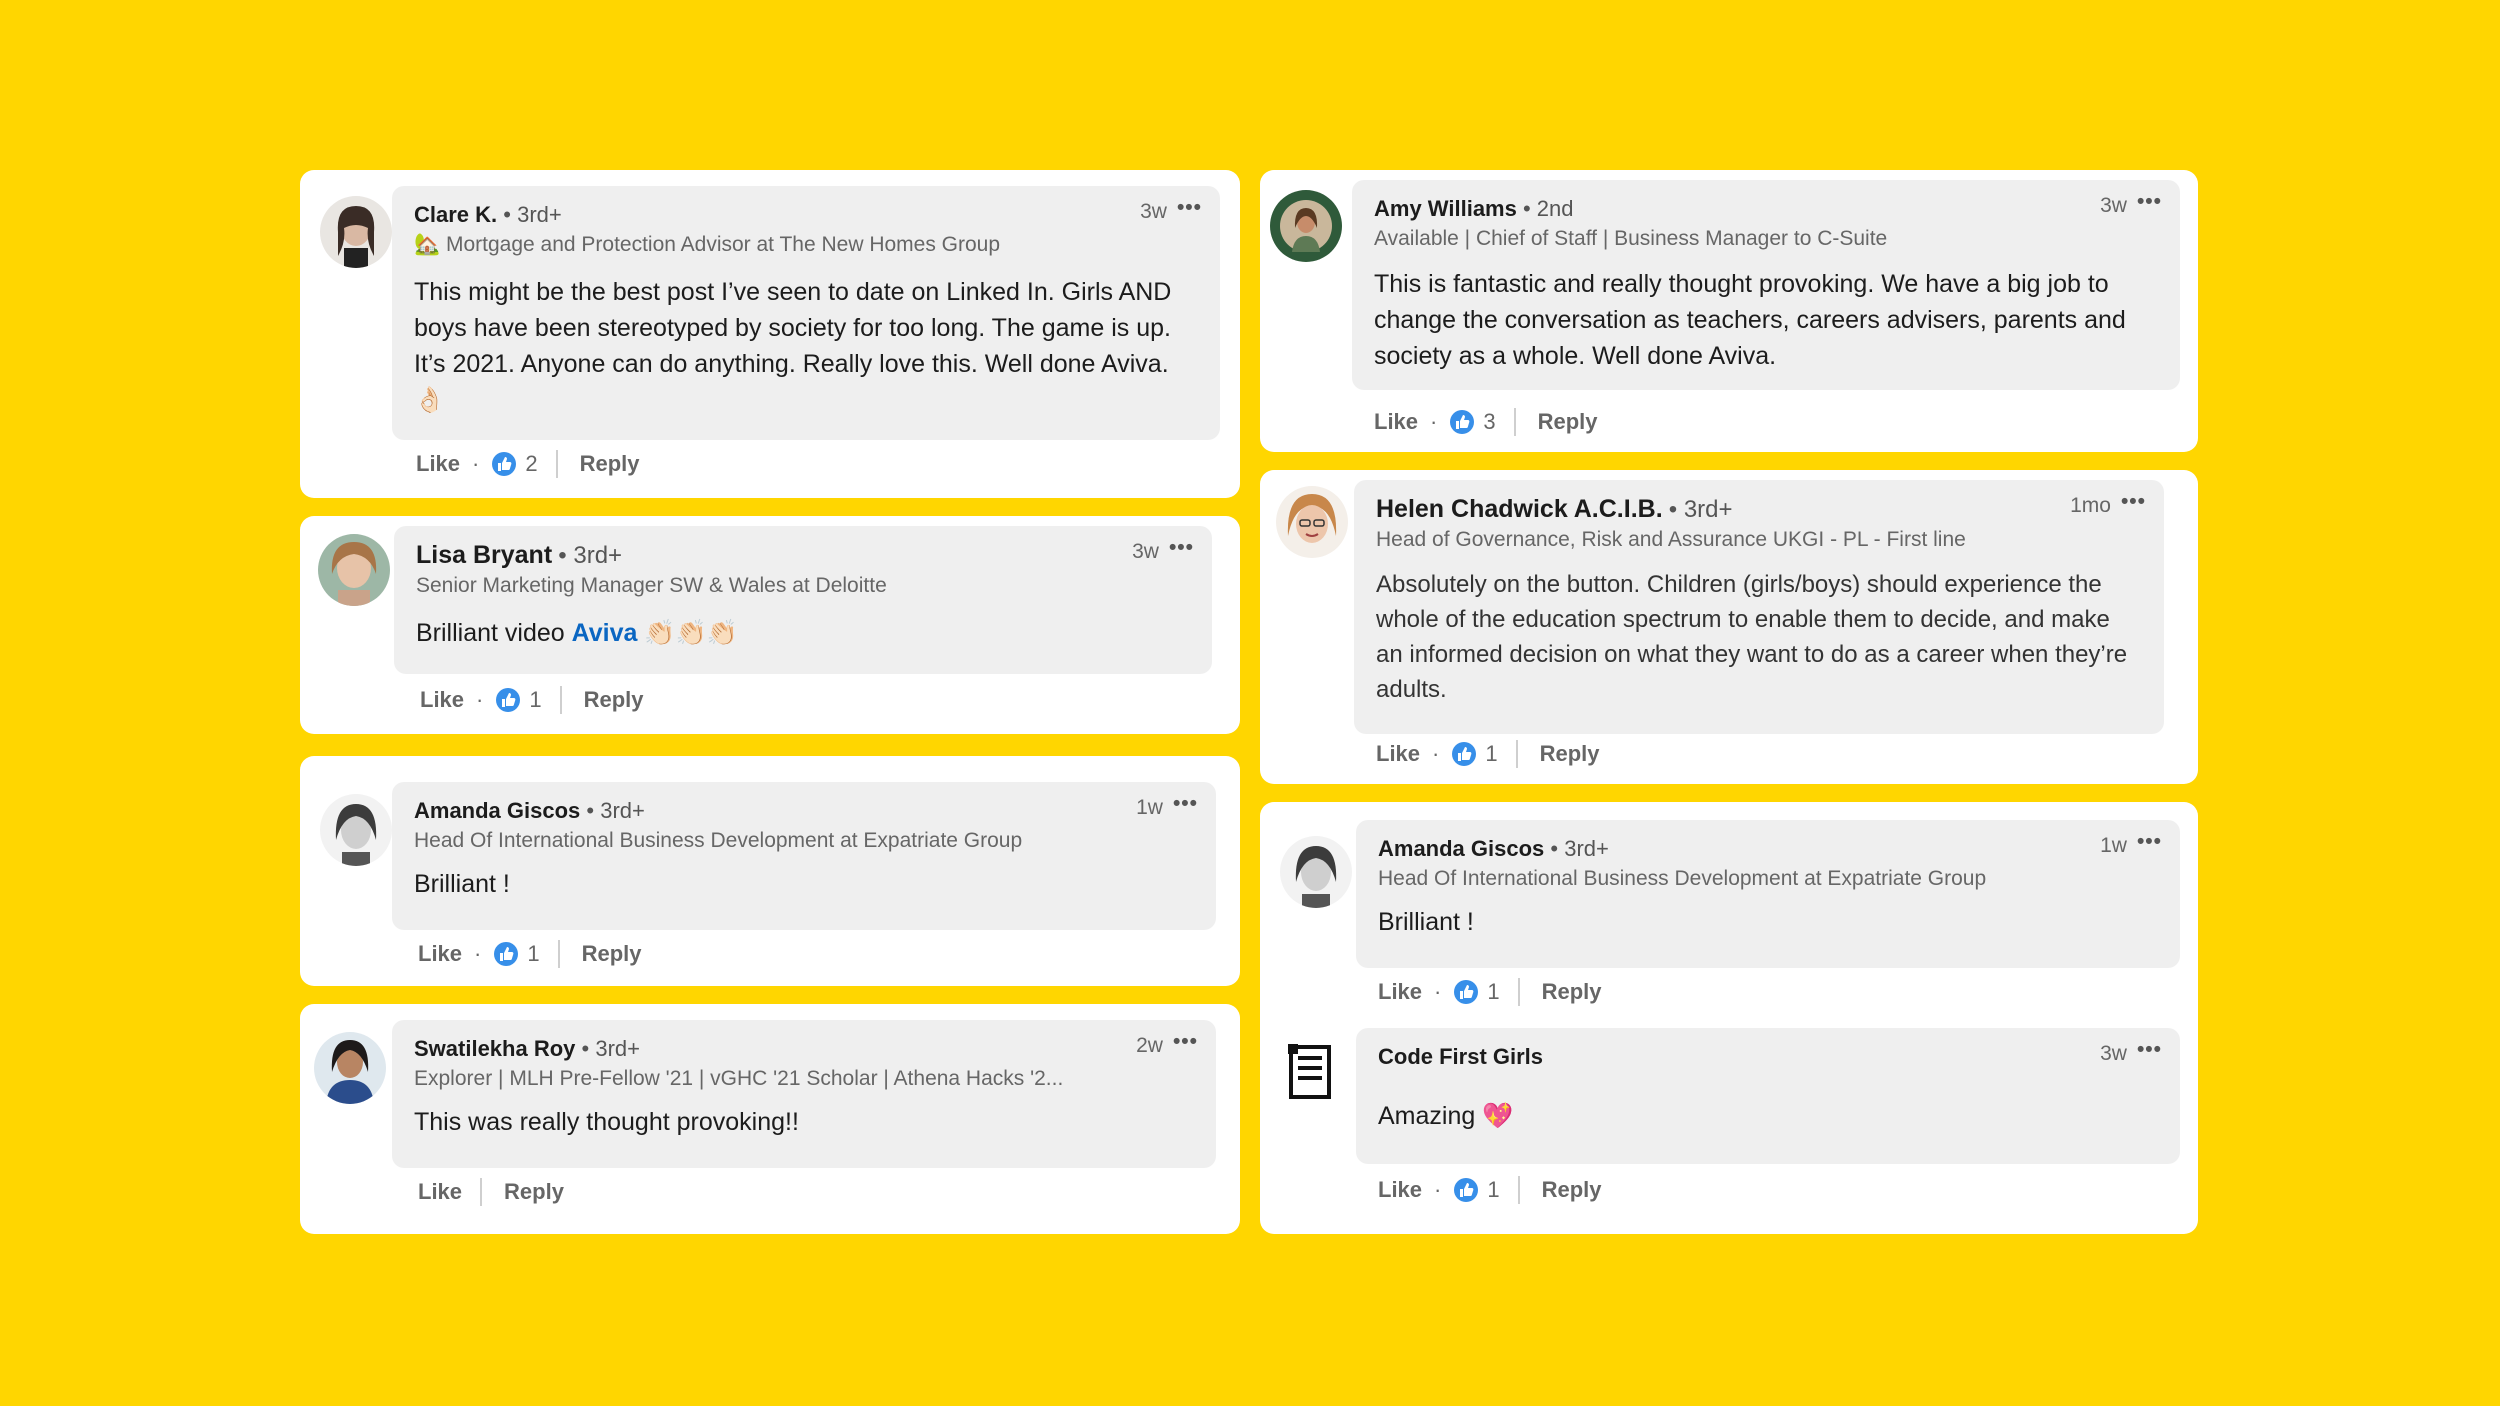 Image resolution: width=2500 pixels, height=1406 pixels. Describe the element at coordinates (491, 1192) in the screenshot. I see `comment-actions: Like Reply` at that location.